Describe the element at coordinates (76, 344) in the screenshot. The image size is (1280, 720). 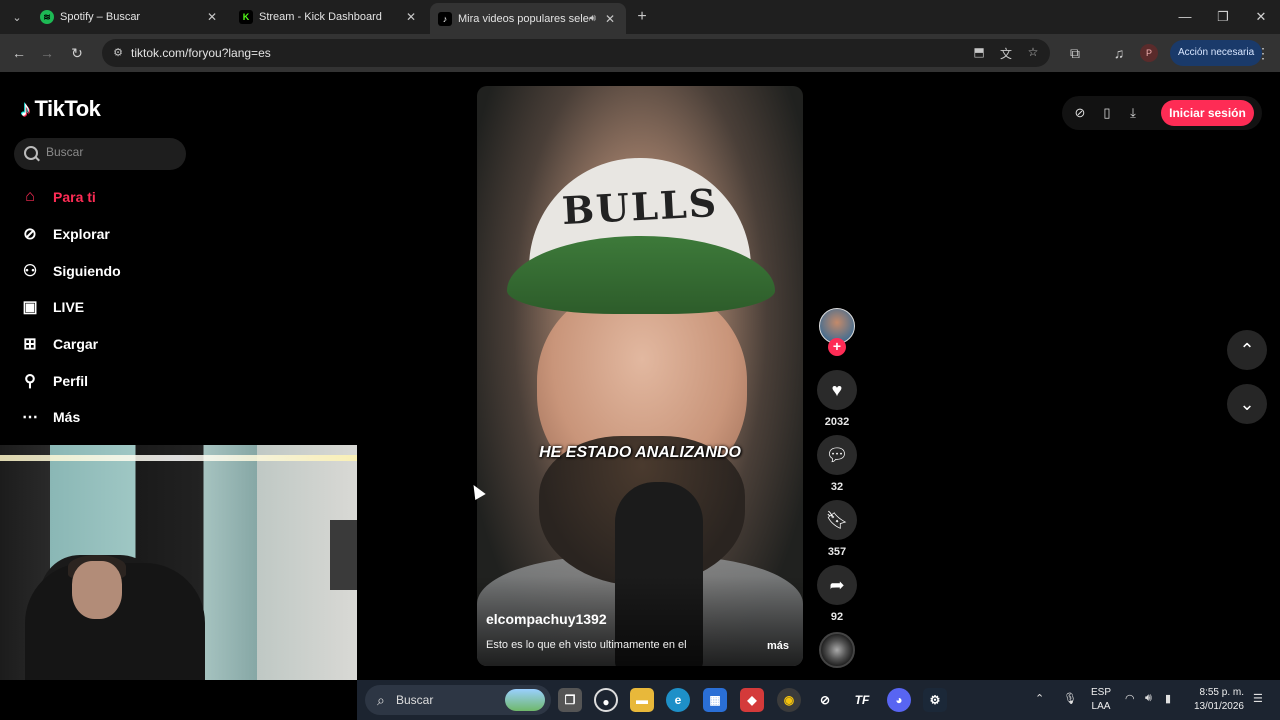
I see `sidebar-item-label: Cargar` at that location.